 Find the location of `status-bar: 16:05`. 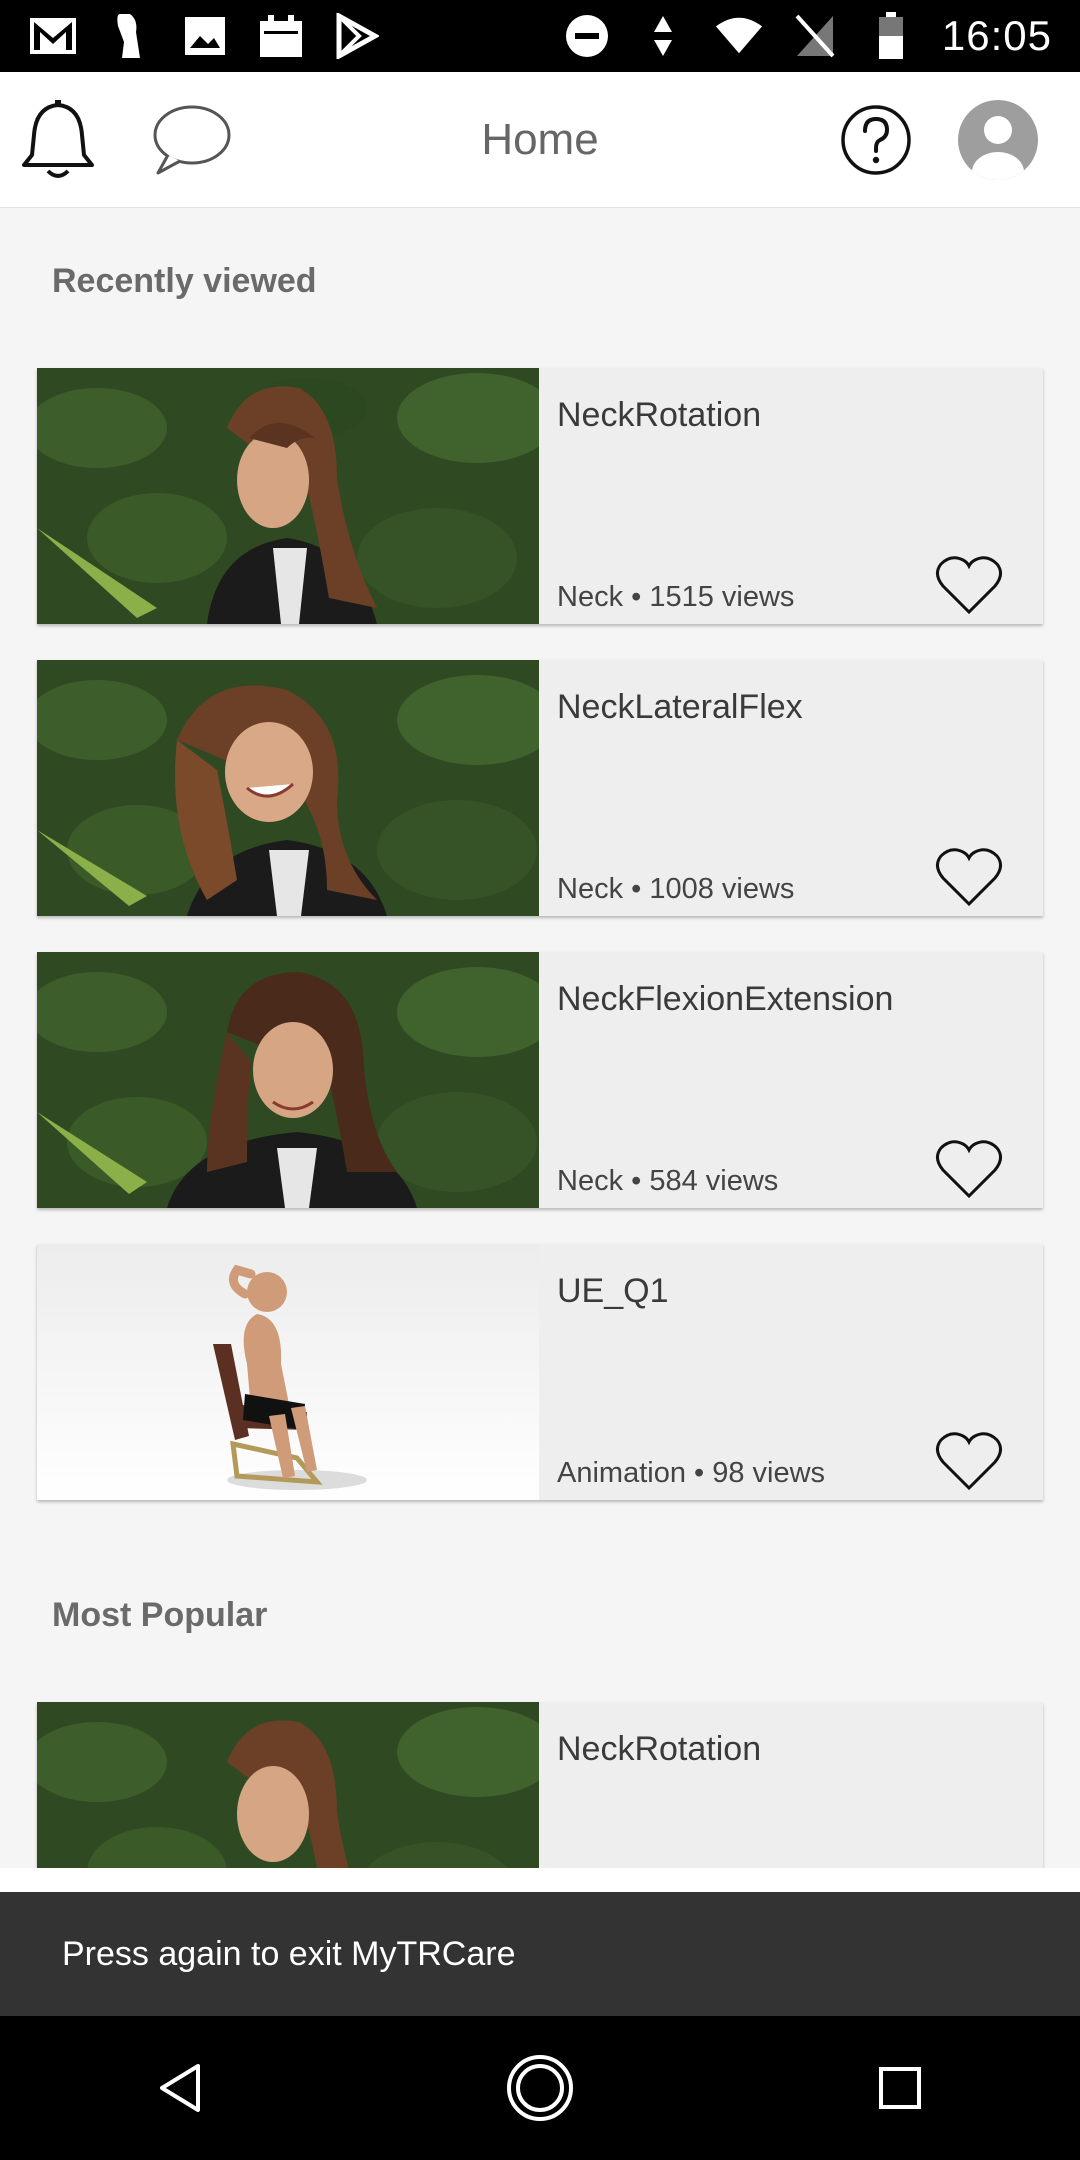

status-bar: 16:05 is located at coordinates (540, 36).